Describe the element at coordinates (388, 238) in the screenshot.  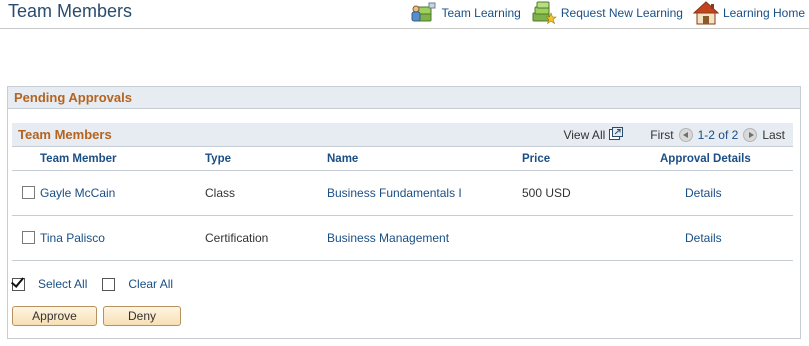
I see `learning-name-link: Business Management` at that location.